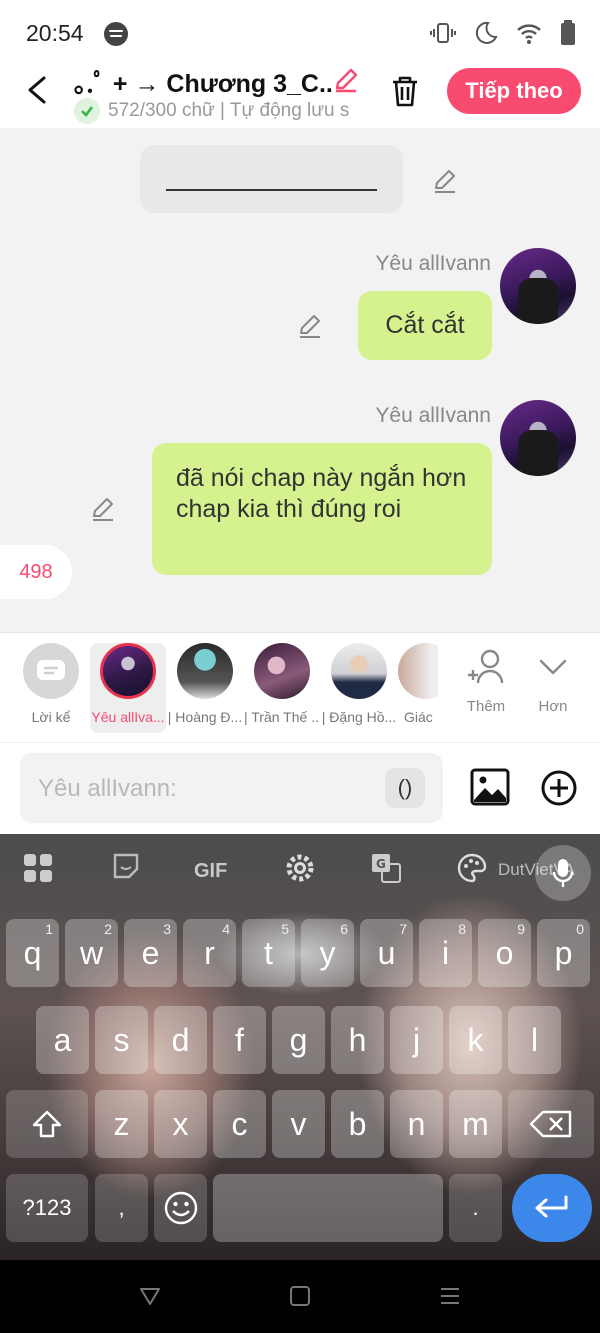 This screenshot has width=600, height=1333. I want to click on edit-title-icon, so click(346, 80).